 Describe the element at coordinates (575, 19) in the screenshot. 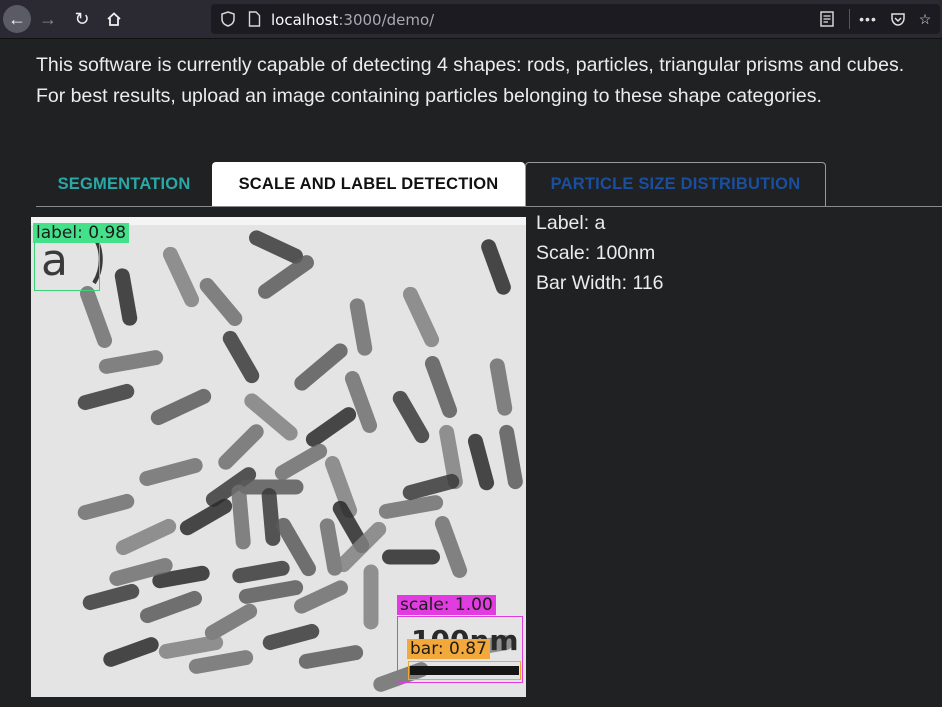

I see `address-bar: localhost:3000/demo/ ••• ☆` at that location.